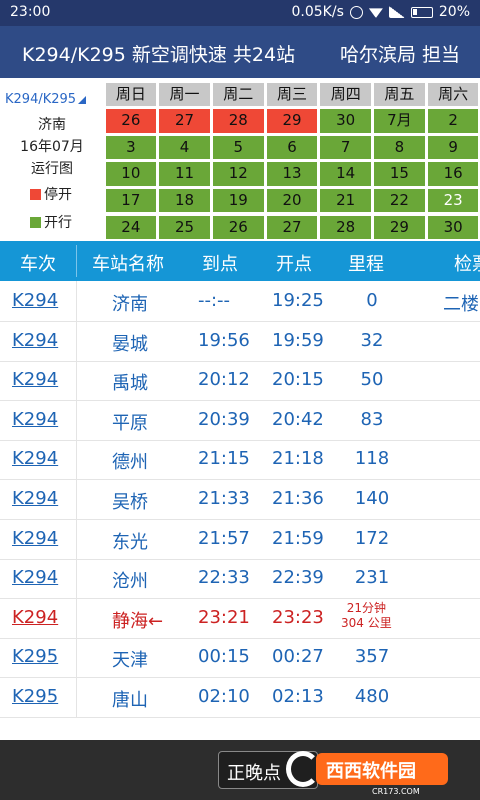  I want to click on arrive-time: 23:21, so click(224, 617).